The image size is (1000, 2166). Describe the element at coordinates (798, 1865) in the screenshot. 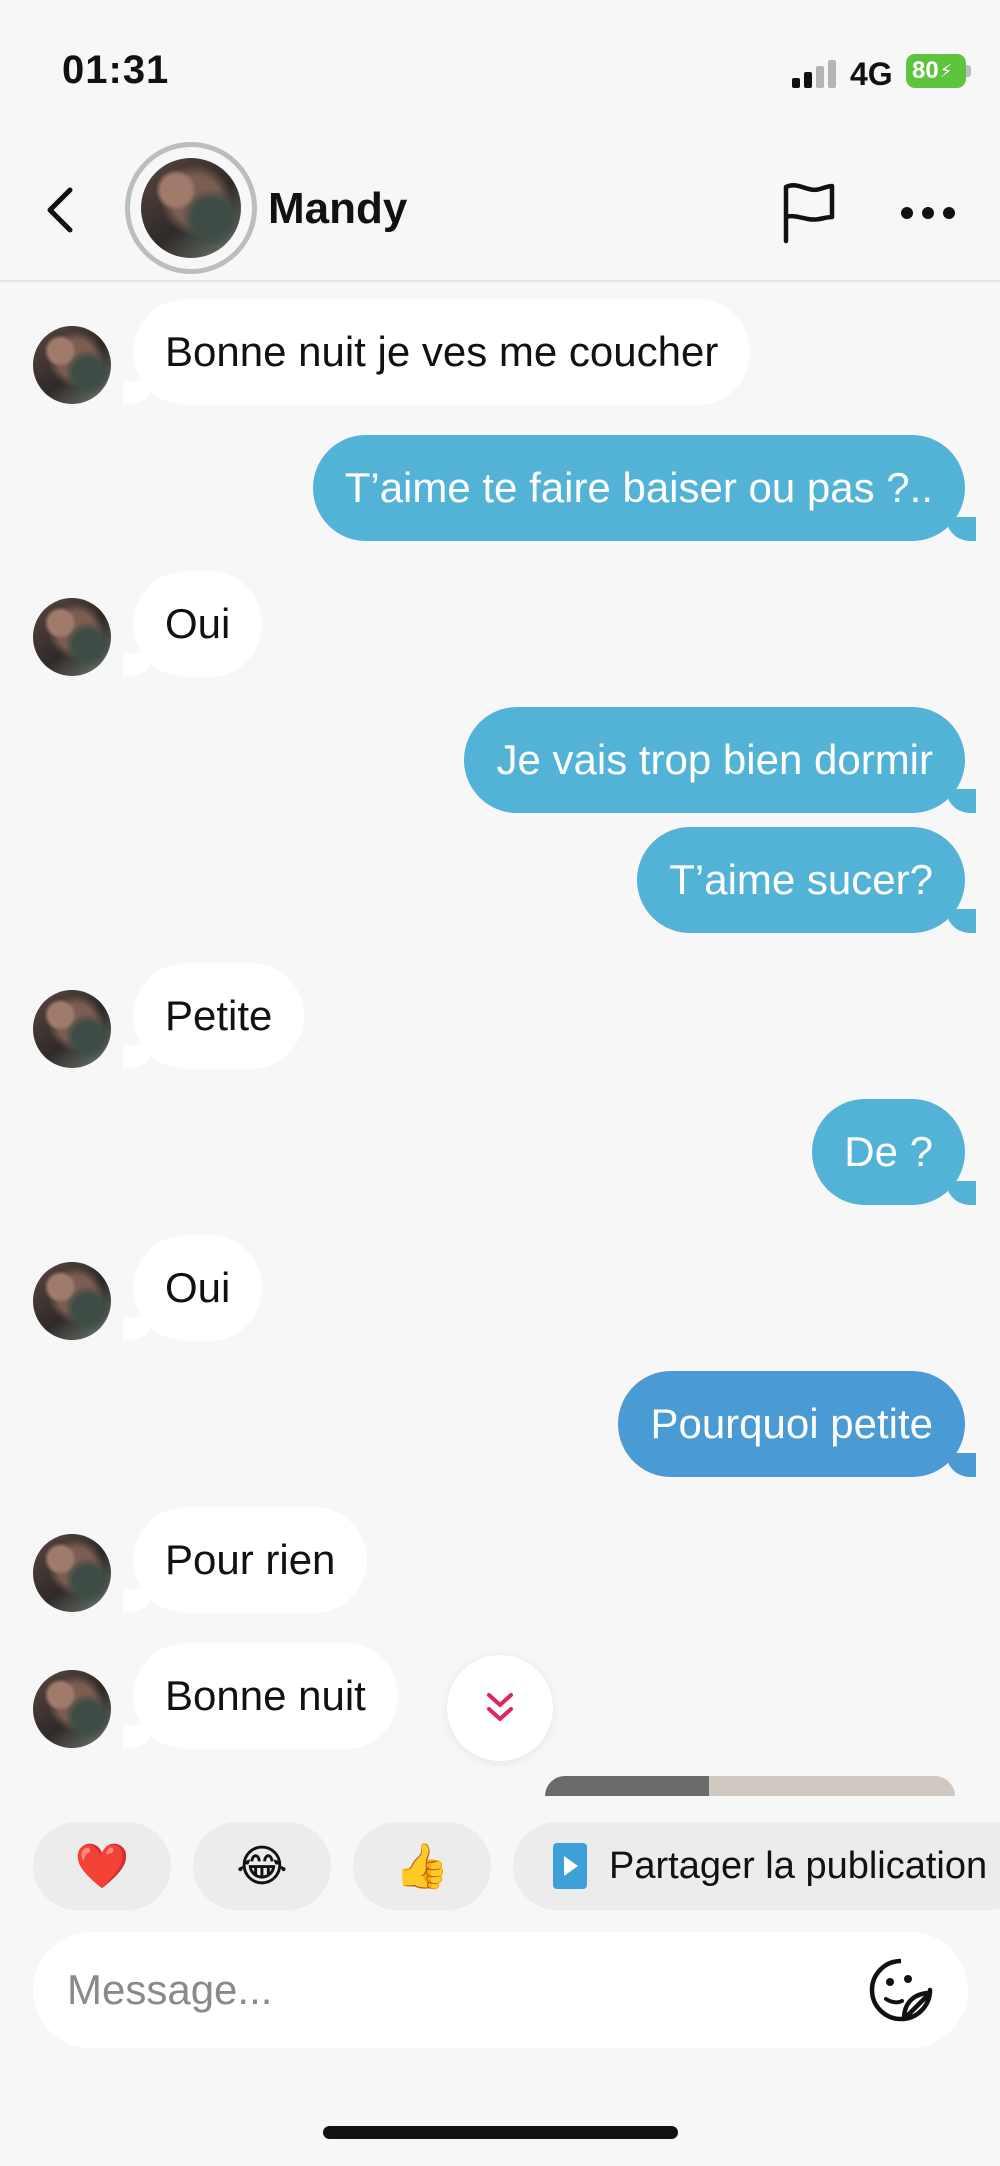

I see `share-post-label: Partager la publication` at that location.